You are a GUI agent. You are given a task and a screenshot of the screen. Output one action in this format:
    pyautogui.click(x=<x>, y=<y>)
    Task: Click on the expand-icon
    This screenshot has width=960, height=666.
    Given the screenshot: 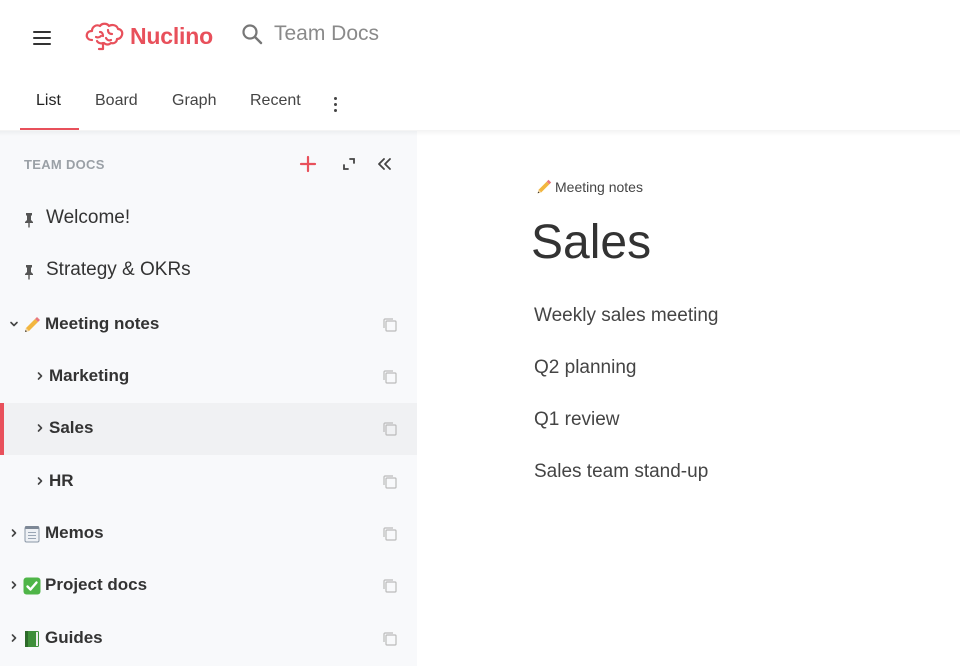 What is the action you would take?
    pyautogui.click(x=349, y=164)
    